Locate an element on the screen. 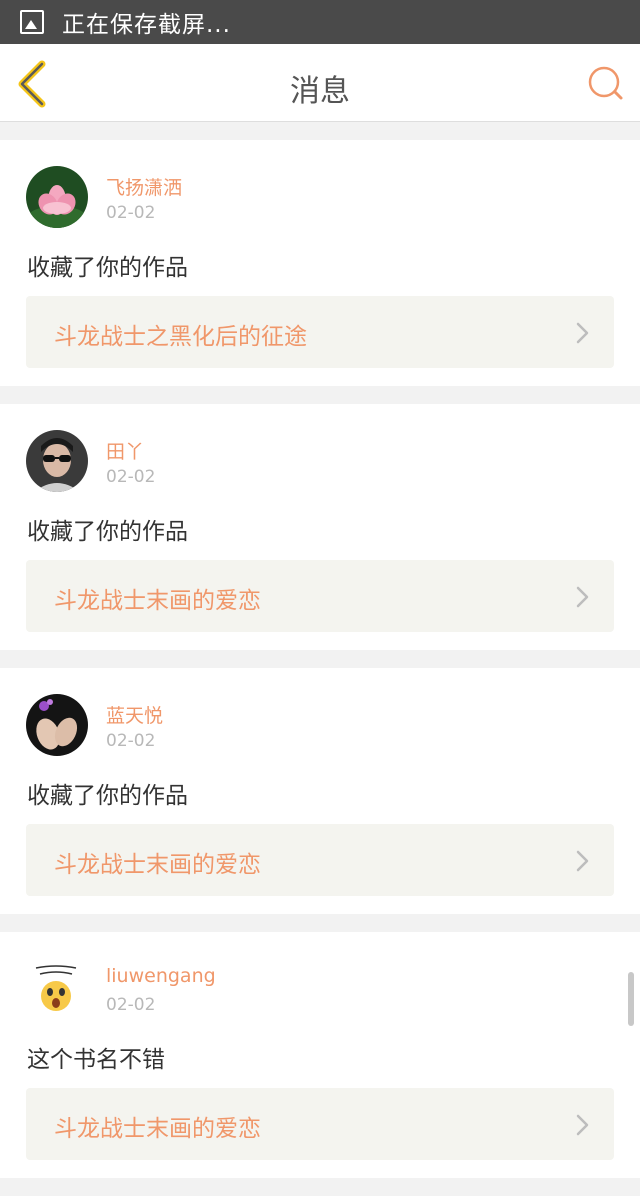 The image size is (640, 1196). emoji-avatar is located at coordinates (57, 989).